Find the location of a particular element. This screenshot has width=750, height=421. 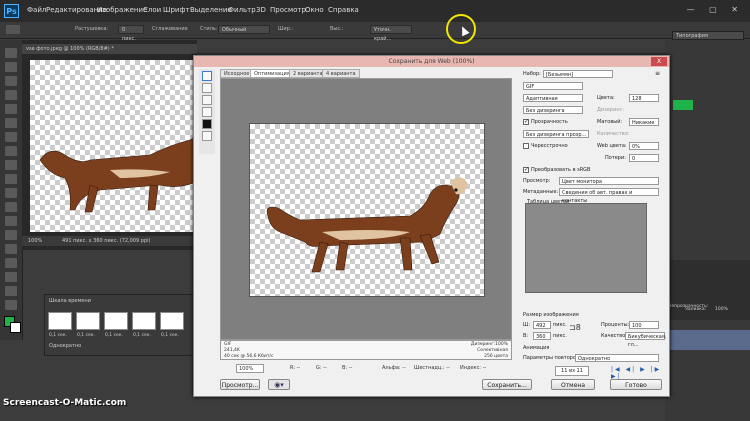

shape-tool-icon is located at coordinates (11, 291).